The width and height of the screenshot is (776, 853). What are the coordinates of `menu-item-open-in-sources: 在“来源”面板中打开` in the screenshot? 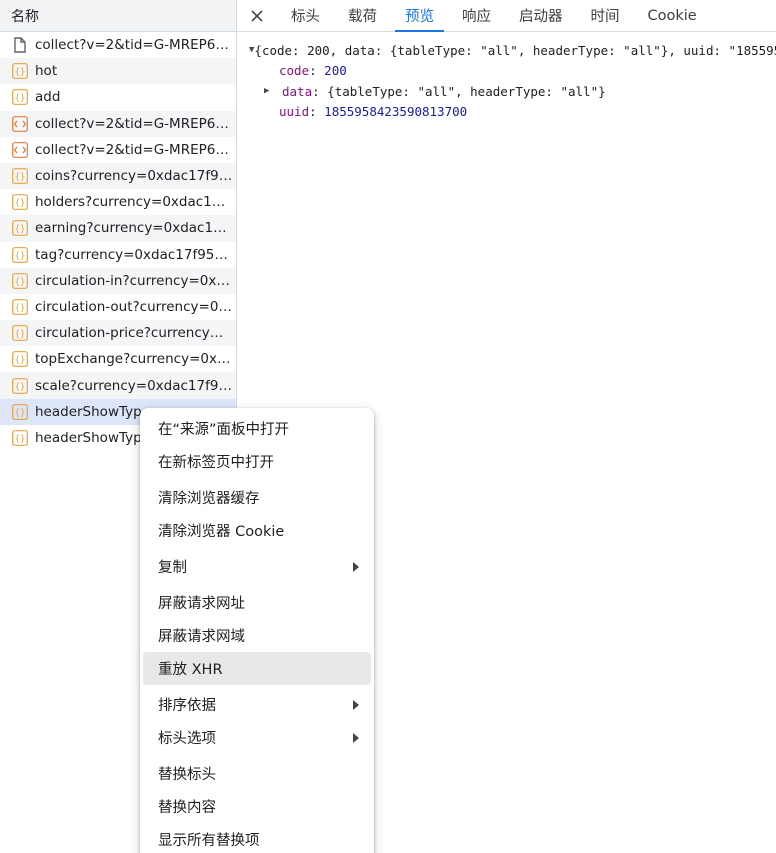 It's located at (257, 428).